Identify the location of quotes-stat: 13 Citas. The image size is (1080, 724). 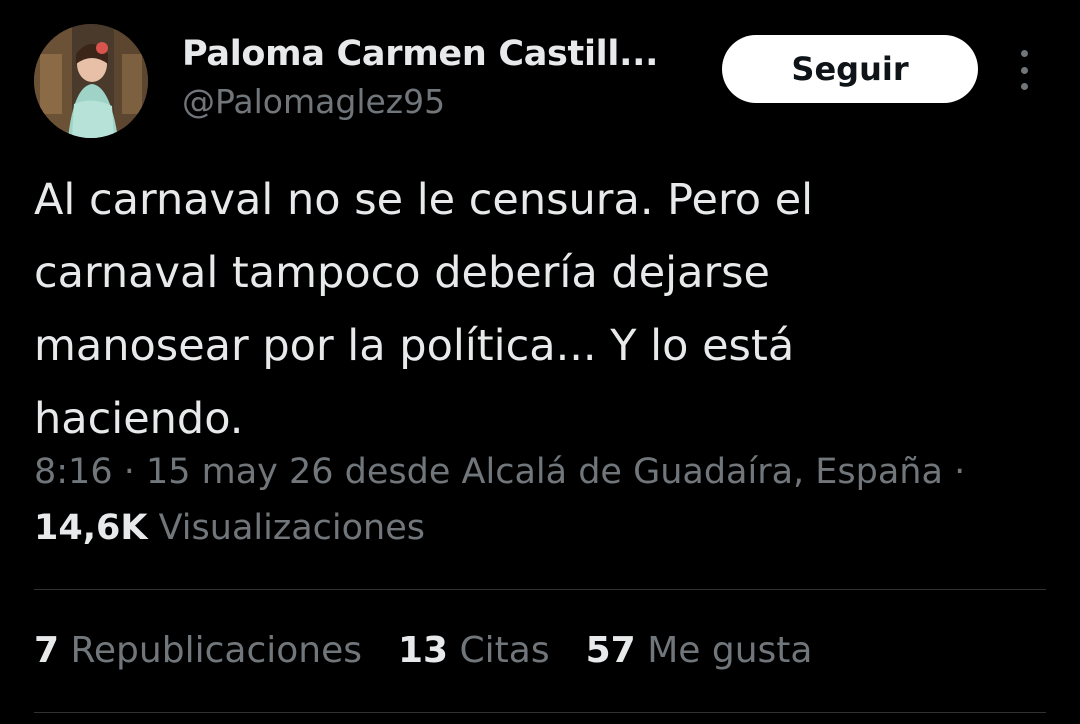
(474, 650).